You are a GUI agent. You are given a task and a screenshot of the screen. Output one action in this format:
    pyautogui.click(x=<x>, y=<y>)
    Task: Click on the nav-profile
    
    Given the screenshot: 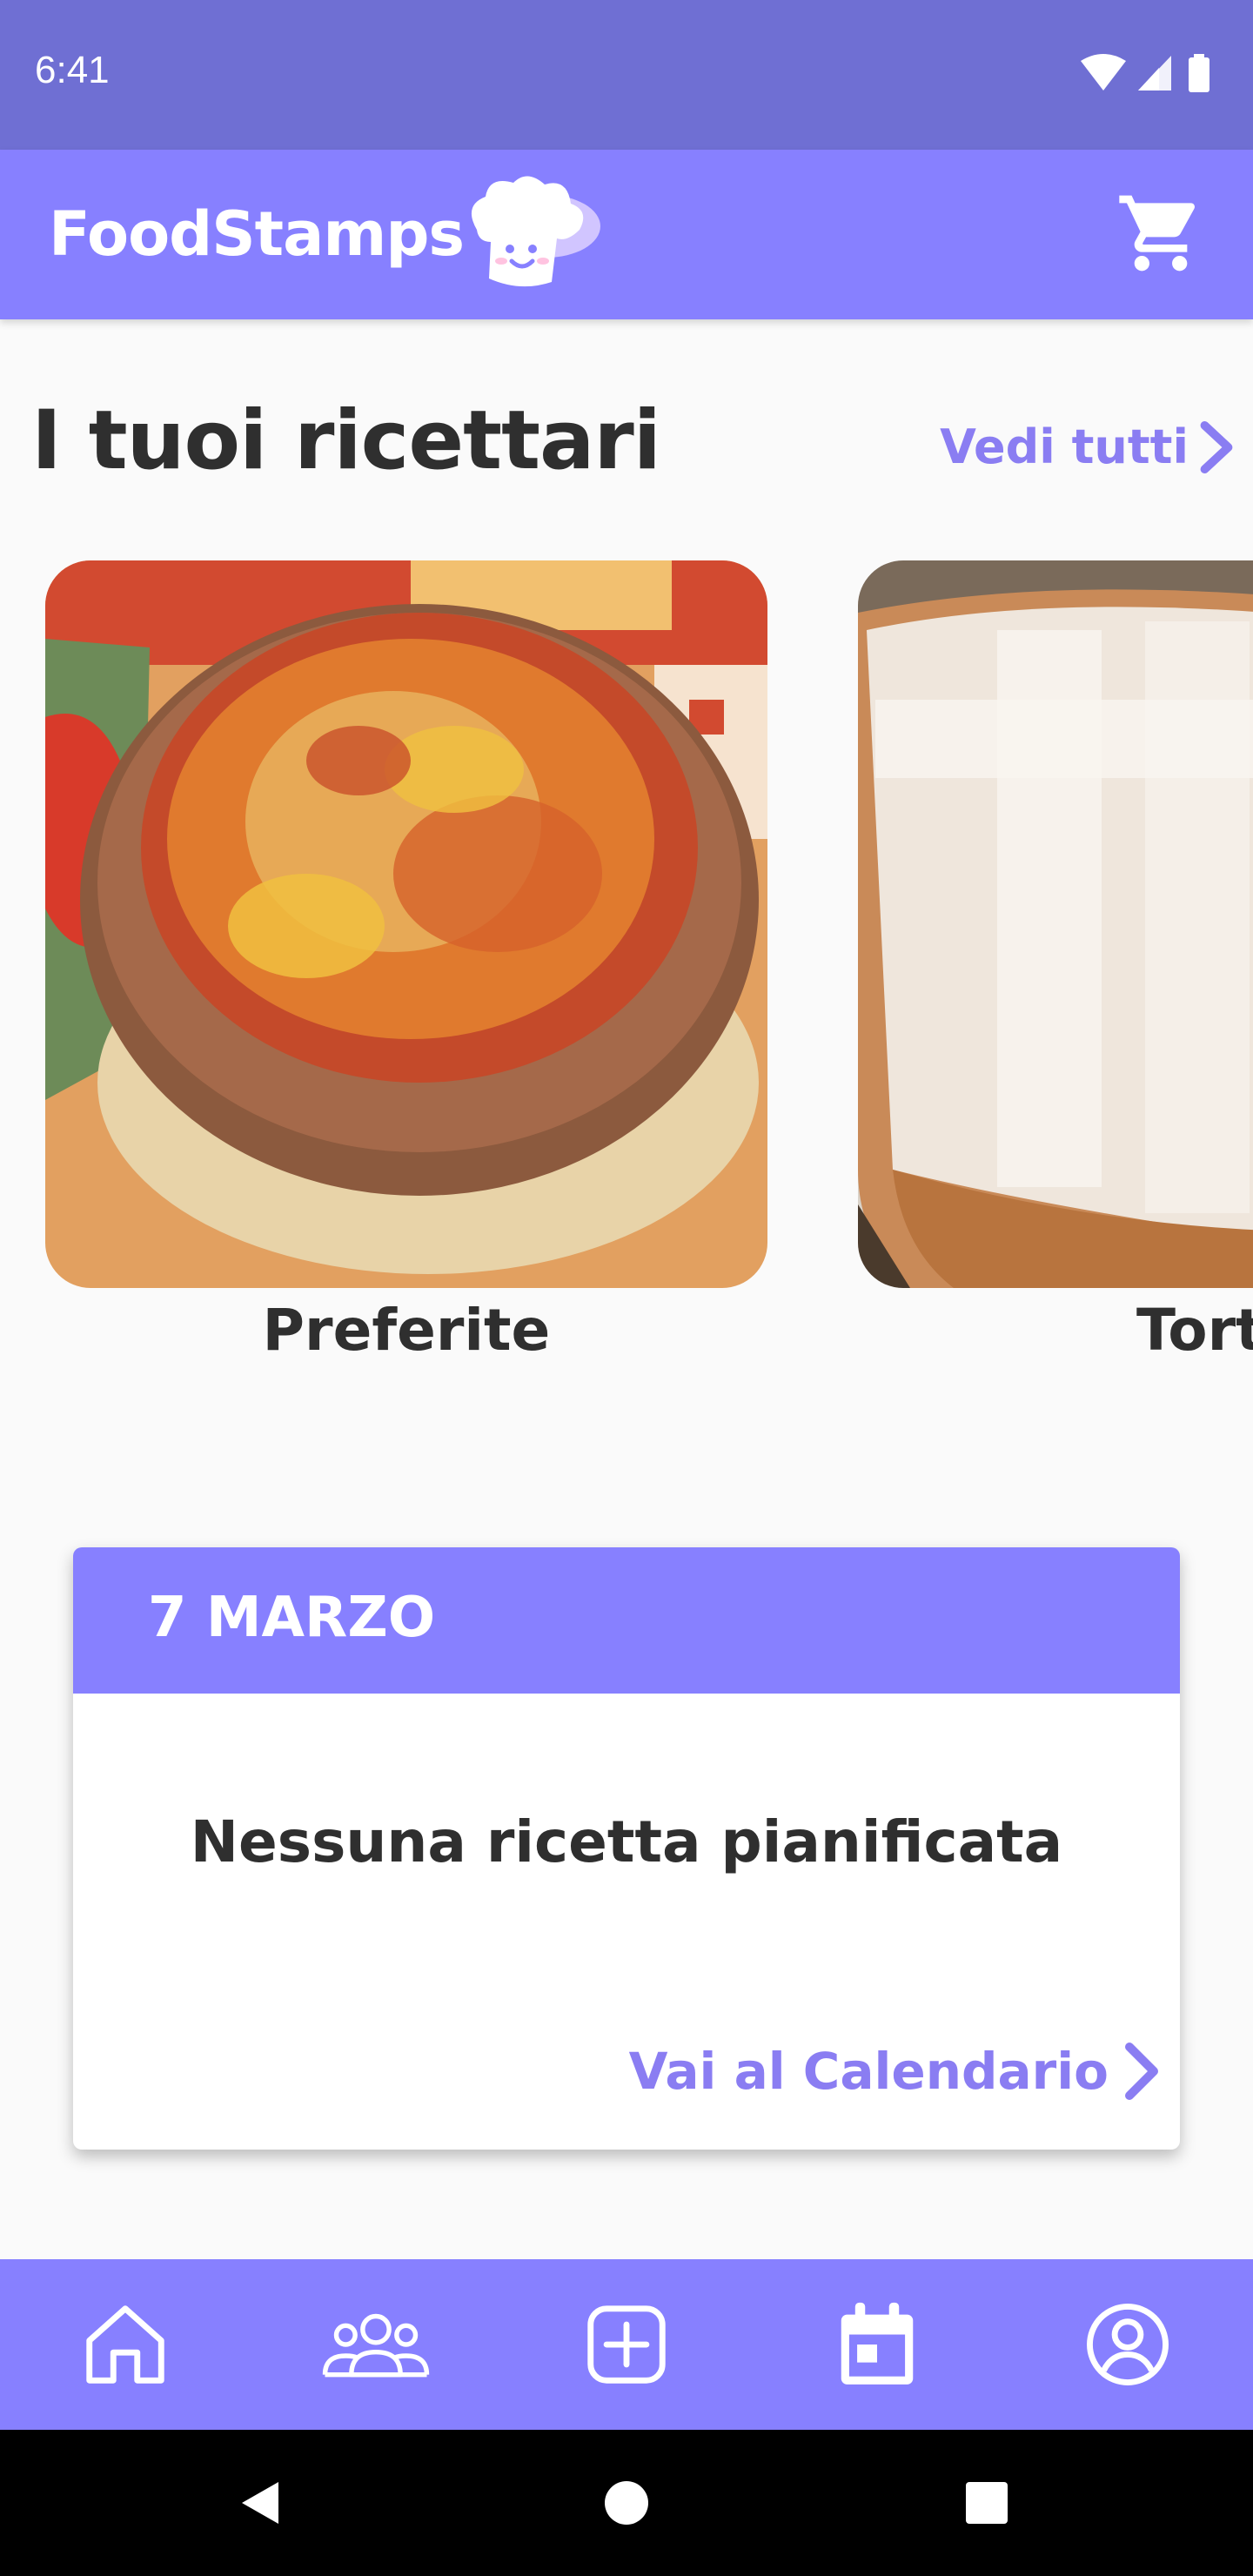 What is the action you would take?
    pyautogui.click(x=1128, y=2344)
    